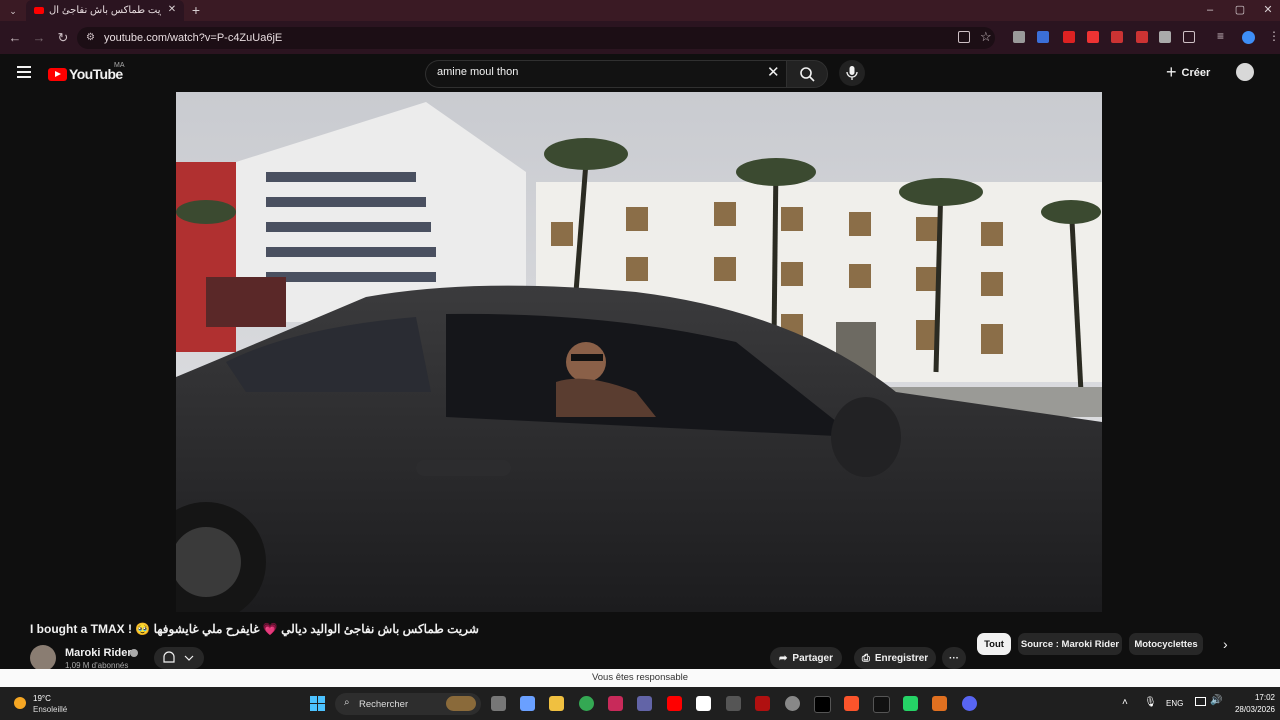  I want to click on url-text: youtube.com/watch?v=P-c4ZuUa6jE, so click(193, 38).